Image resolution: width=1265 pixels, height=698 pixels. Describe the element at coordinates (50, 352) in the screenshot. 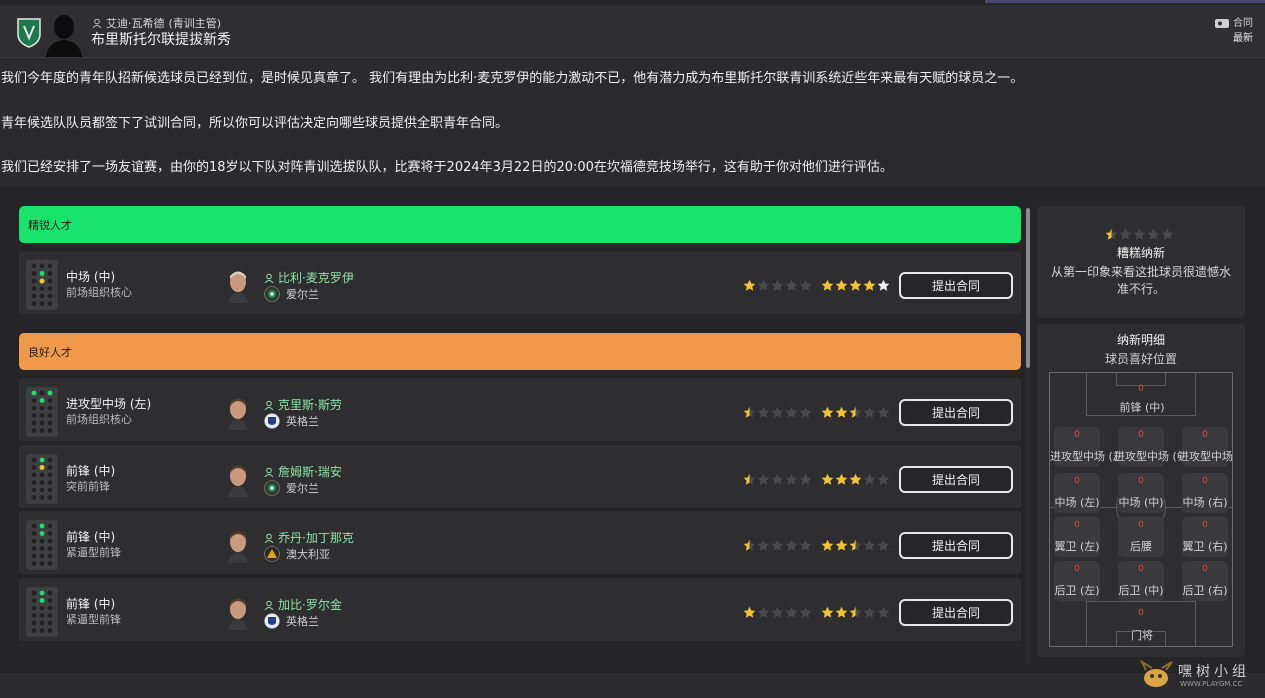

I see `category-good-label: 良好人才` at that location.